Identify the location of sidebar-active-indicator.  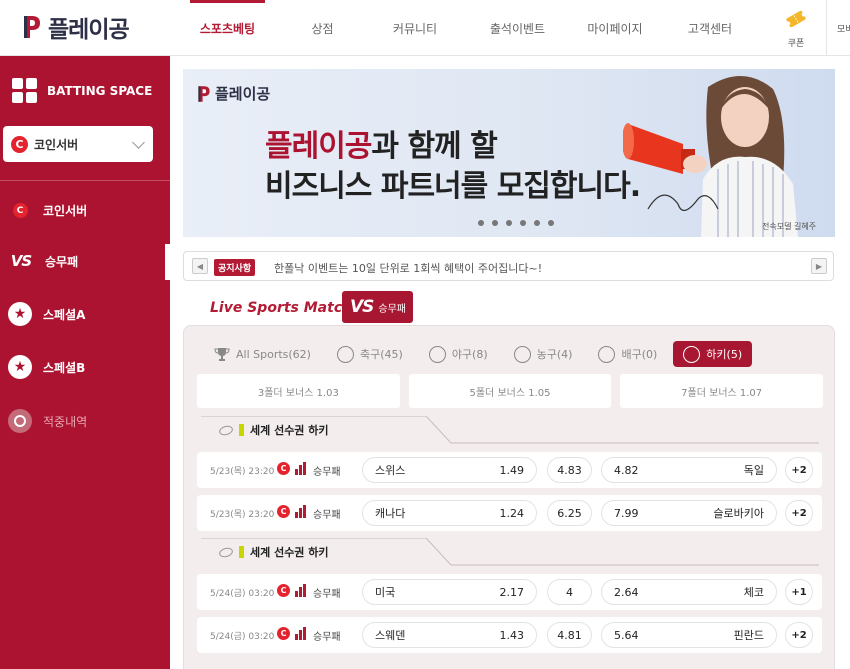
(167, 262).